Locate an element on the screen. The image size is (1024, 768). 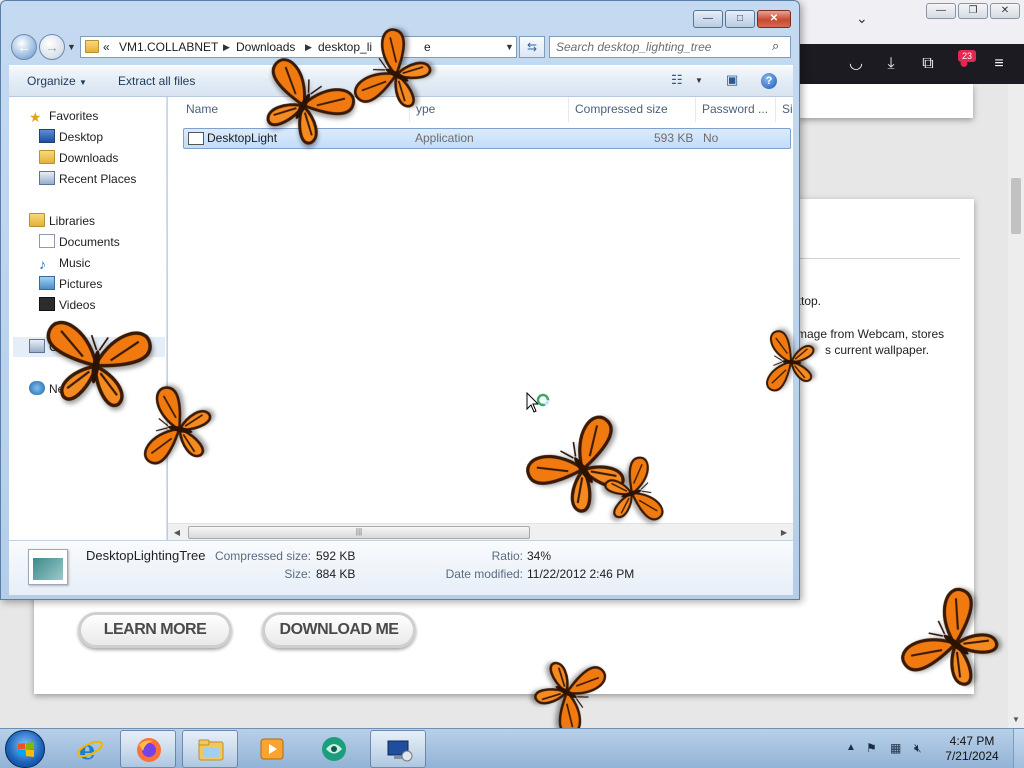
firefox-icon is located at coordinates (149, 750).